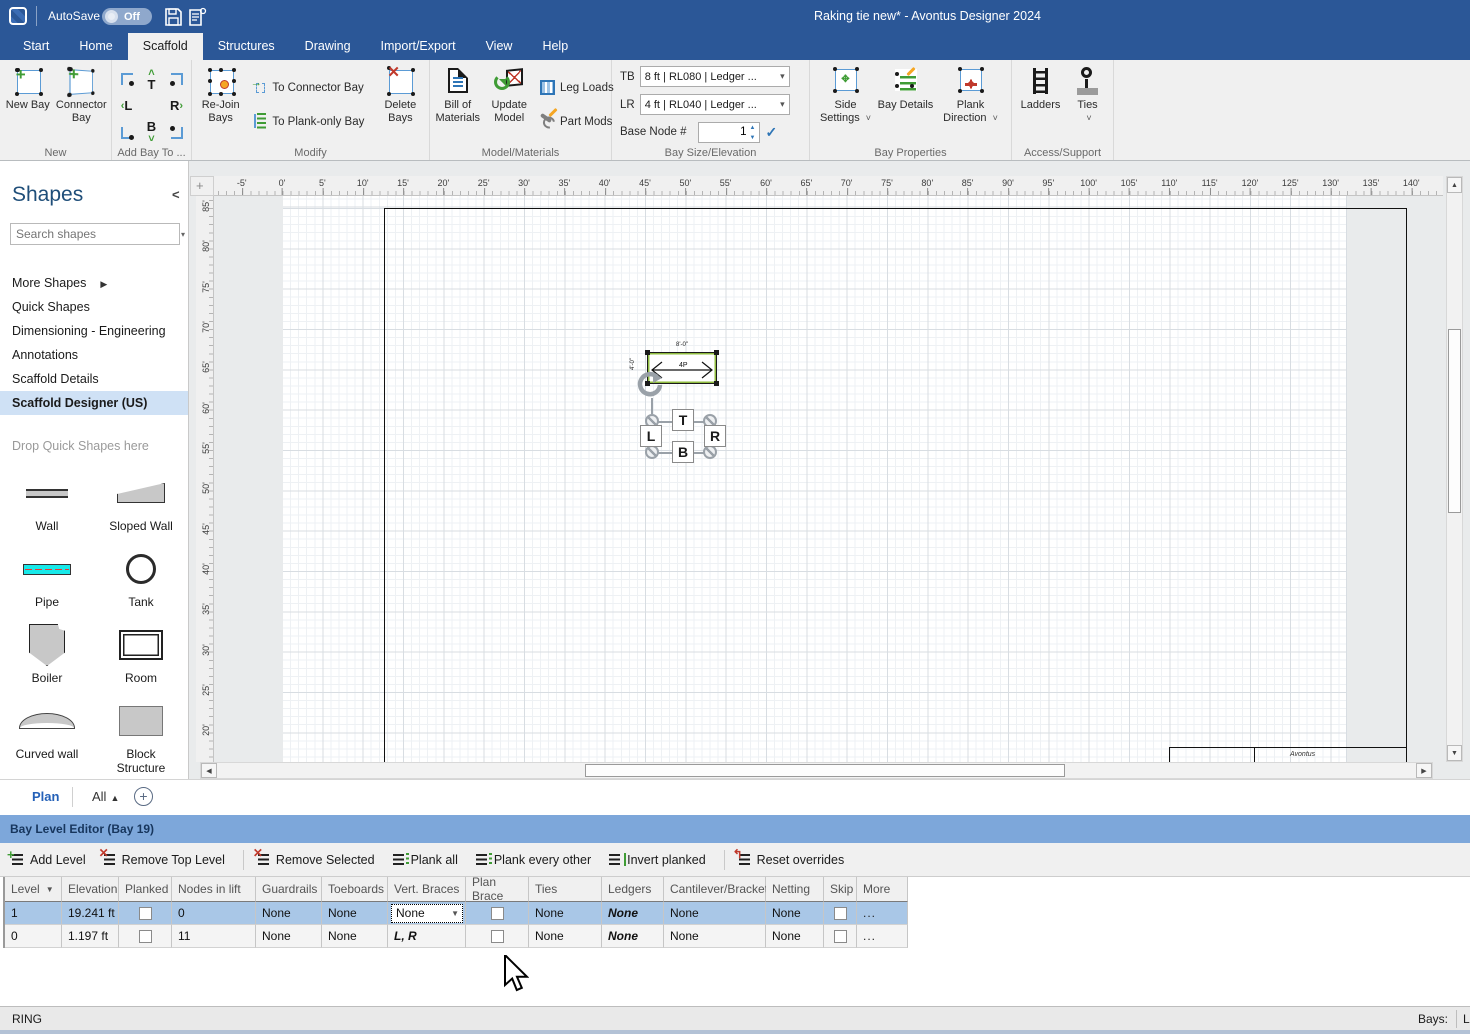  Describe the element at coordinates (846, 104) in the screenshot. I see `side-settings-button: ✥ Side Settings ˅` at that location.